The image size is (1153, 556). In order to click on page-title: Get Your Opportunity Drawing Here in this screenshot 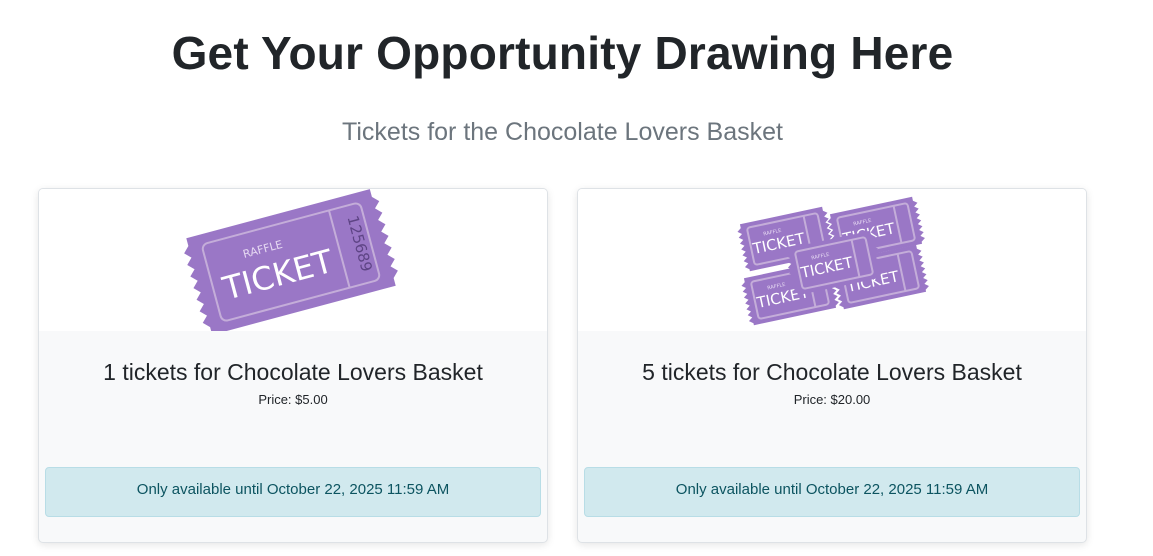, I will do `click(562, 53)`.